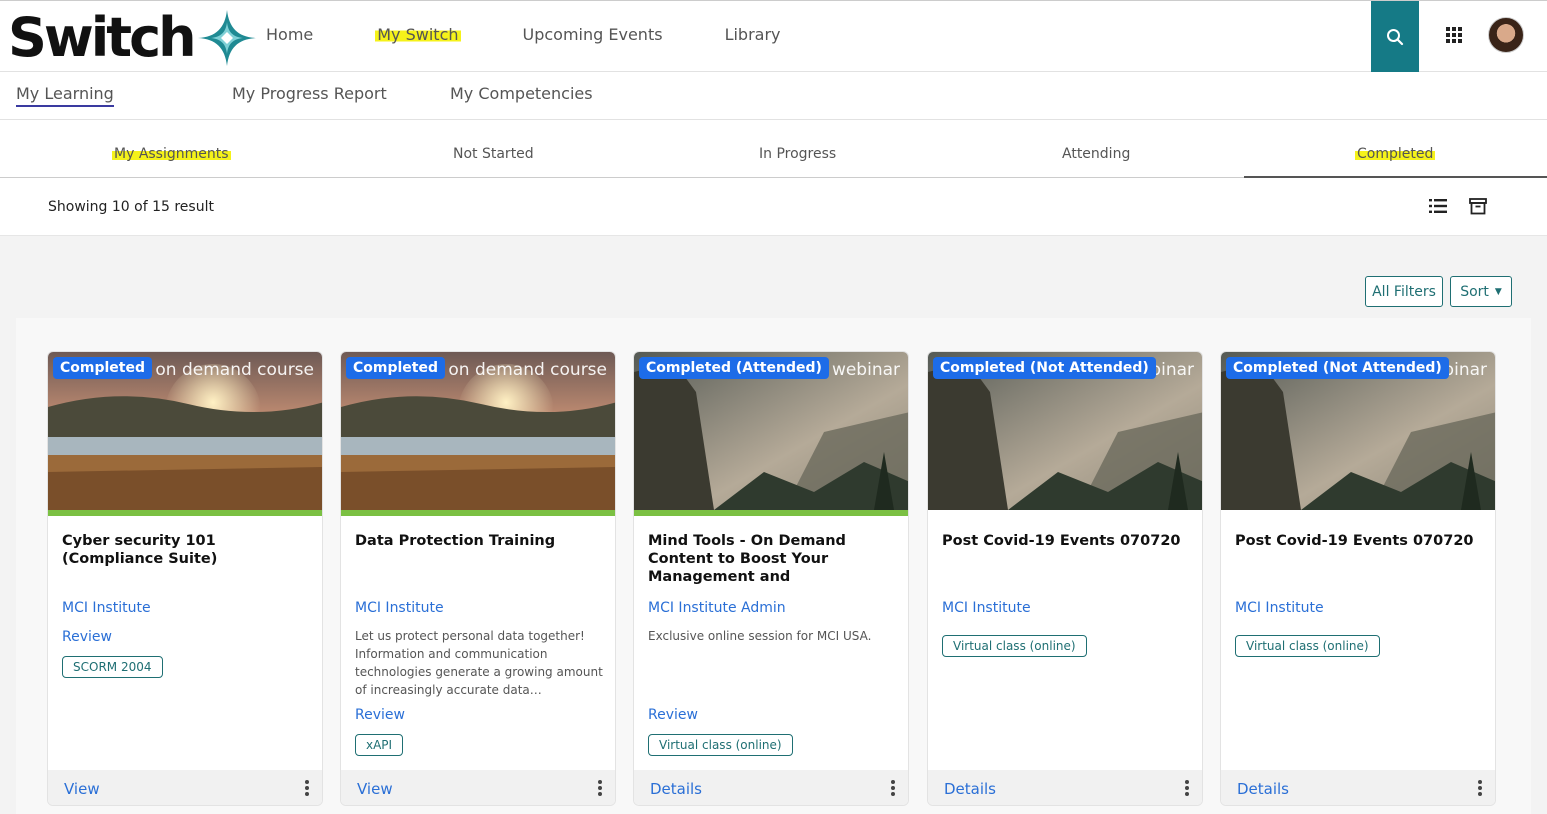 The image size is (1547, 814). Describe the element at coordinates (592, 34) in the screenshot. I see `nav-upcoming-events-label: Upcoming Events` at that location.